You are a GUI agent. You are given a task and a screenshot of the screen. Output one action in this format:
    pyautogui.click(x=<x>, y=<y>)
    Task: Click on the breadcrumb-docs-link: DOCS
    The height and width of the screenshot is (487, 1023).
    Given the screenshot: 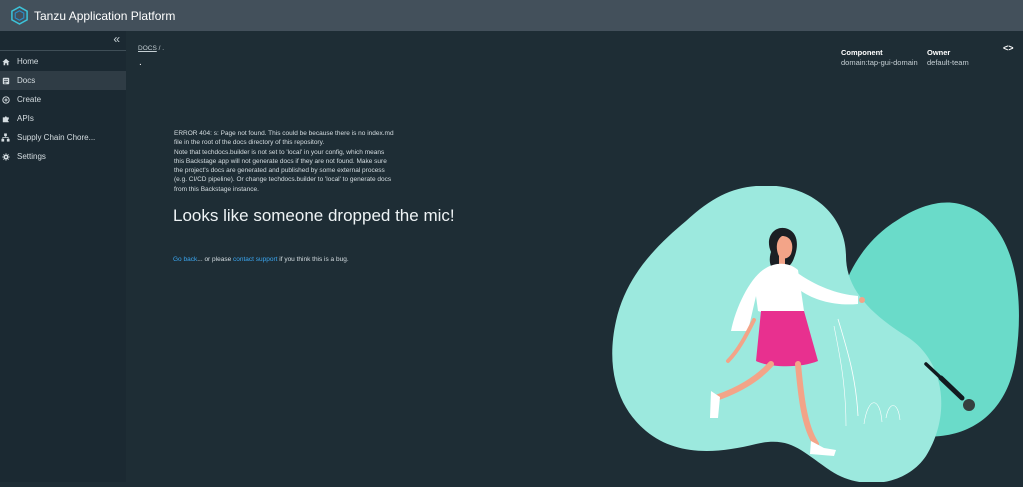 What is the action you would take?
    pyautogui.click(x=147, y=48)
    